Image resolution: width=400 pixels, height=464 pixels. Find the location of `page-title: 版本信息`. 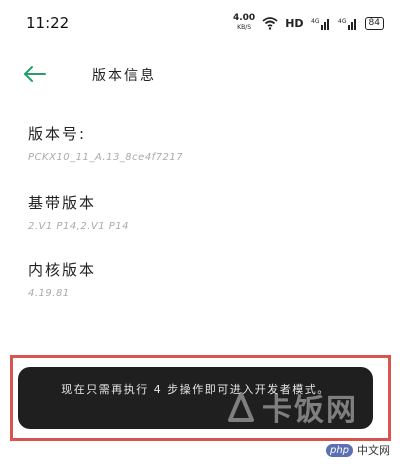

page-title: 版本信息 is located at coordinates (124, 76).